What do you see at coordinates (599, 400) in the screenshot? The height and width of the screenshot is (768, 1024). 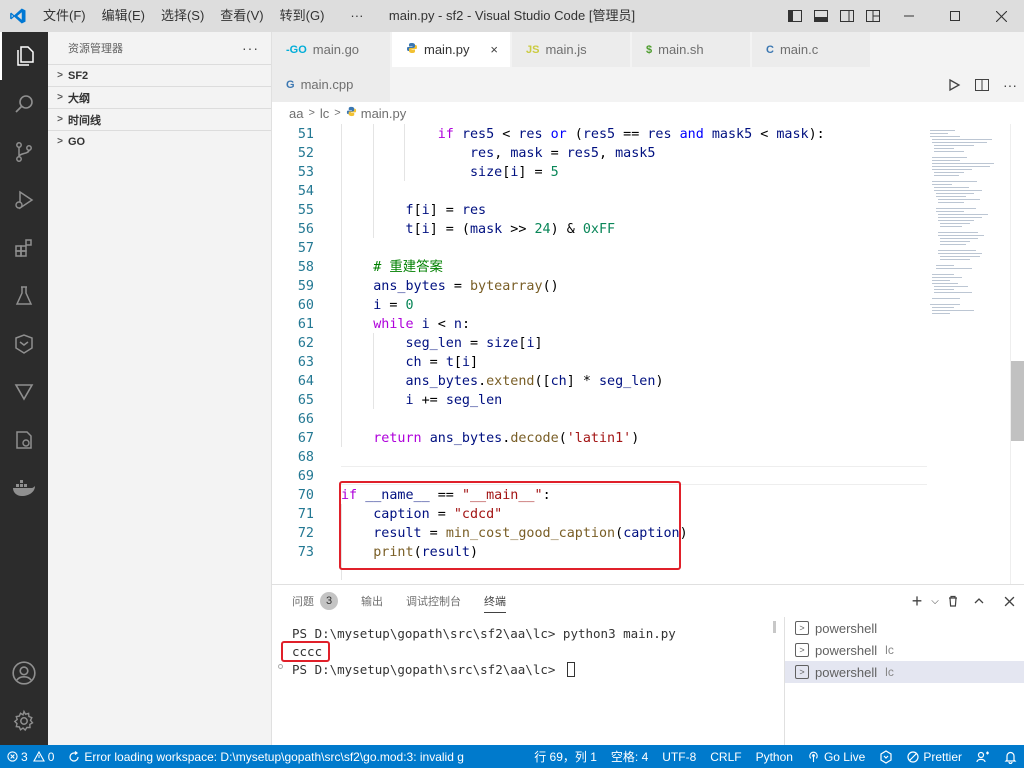 I see `code-line: 65 i += seg_len` at bounding box center [599, 400].